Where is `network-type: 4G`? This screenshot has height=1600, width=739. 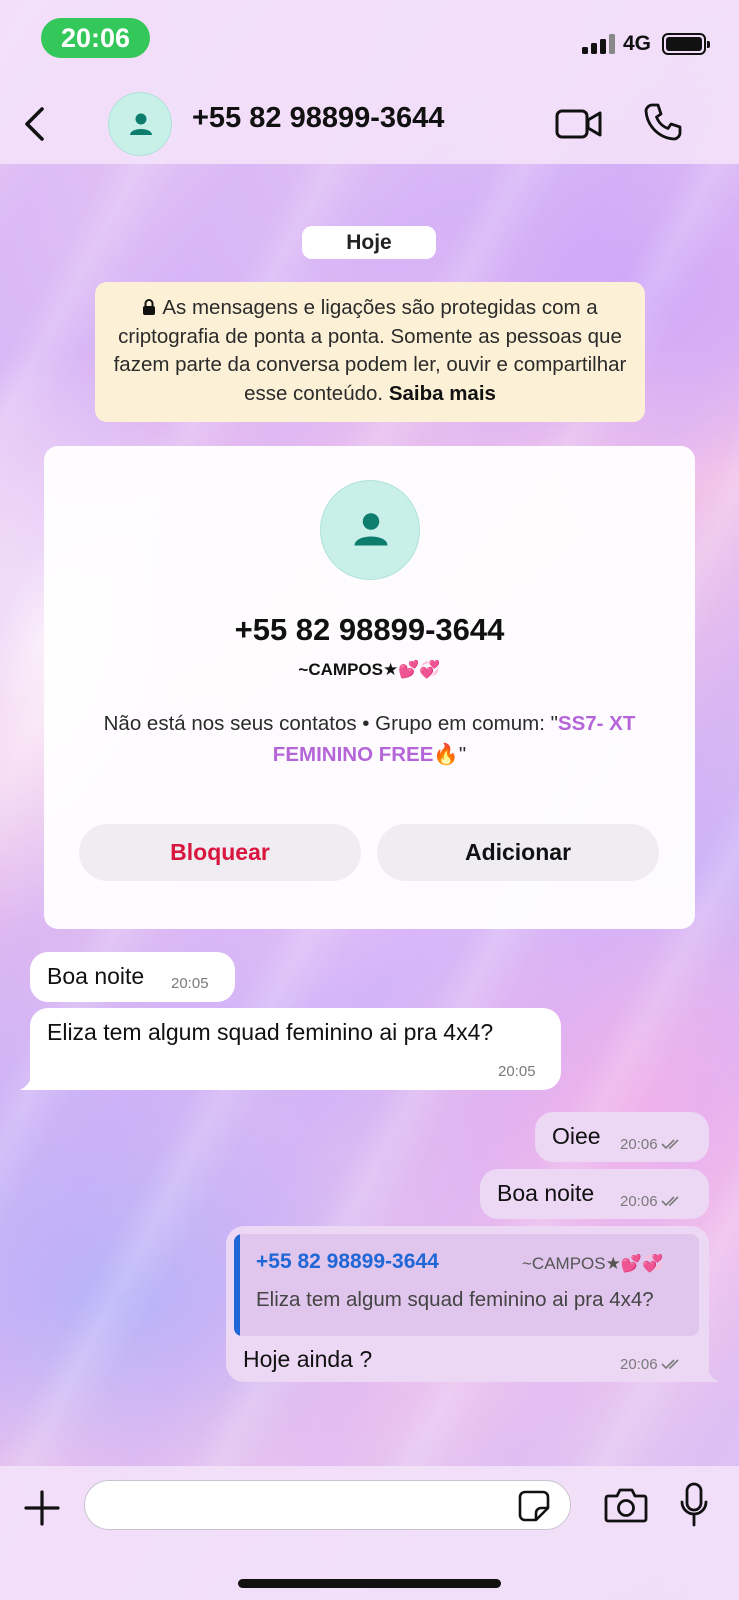
network-type: 4G is located at coordinates (637, 43).